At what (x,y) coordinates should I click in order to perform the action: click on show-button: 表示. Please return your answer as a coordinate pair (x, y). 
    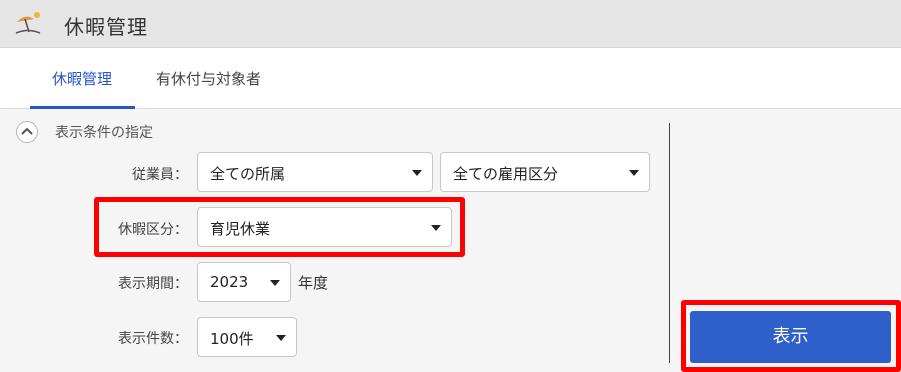
    Looking at the image, I should click on (790, 337).